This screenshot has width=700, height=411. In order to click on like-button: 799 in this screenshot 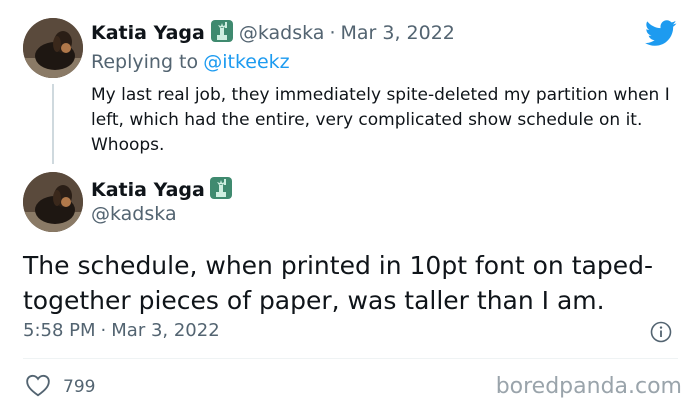, I will do `click(60, 387)`.